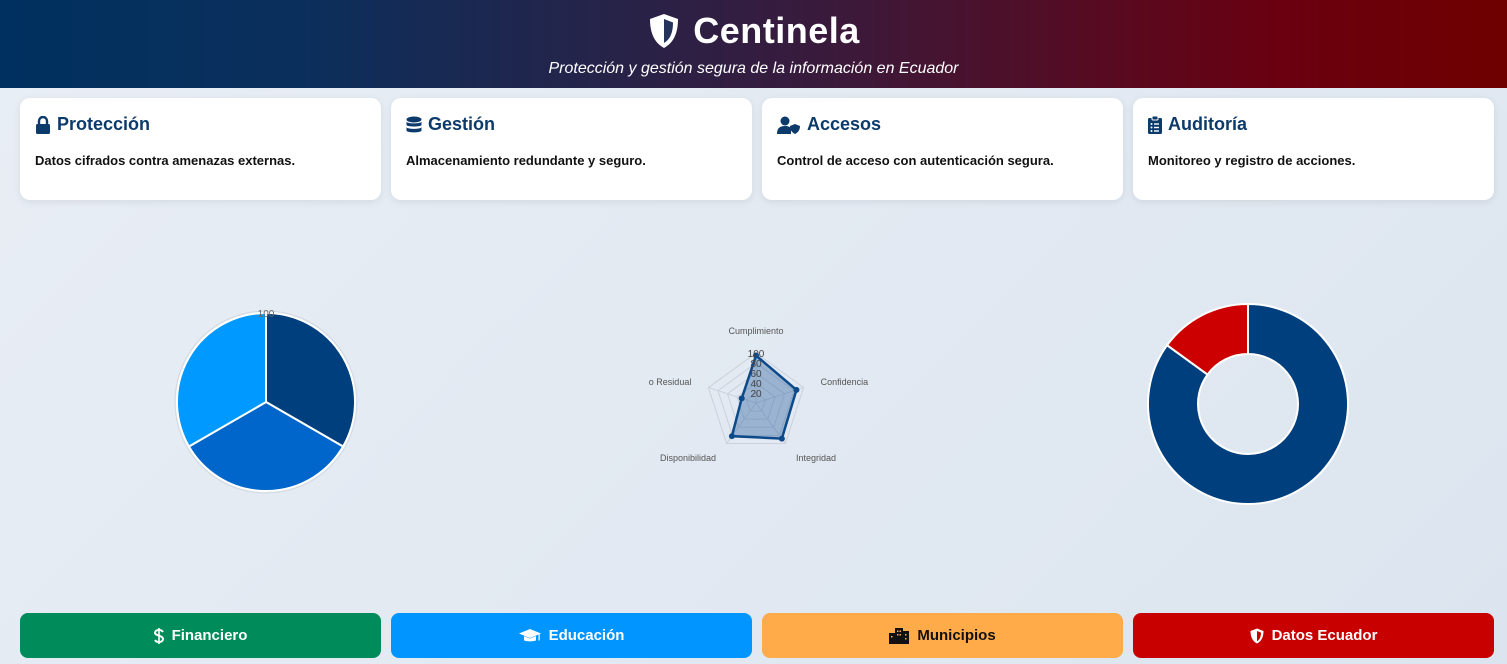 The image size is (1507, 664). I want to click on educacion-button: Educación, so click(571, 635).